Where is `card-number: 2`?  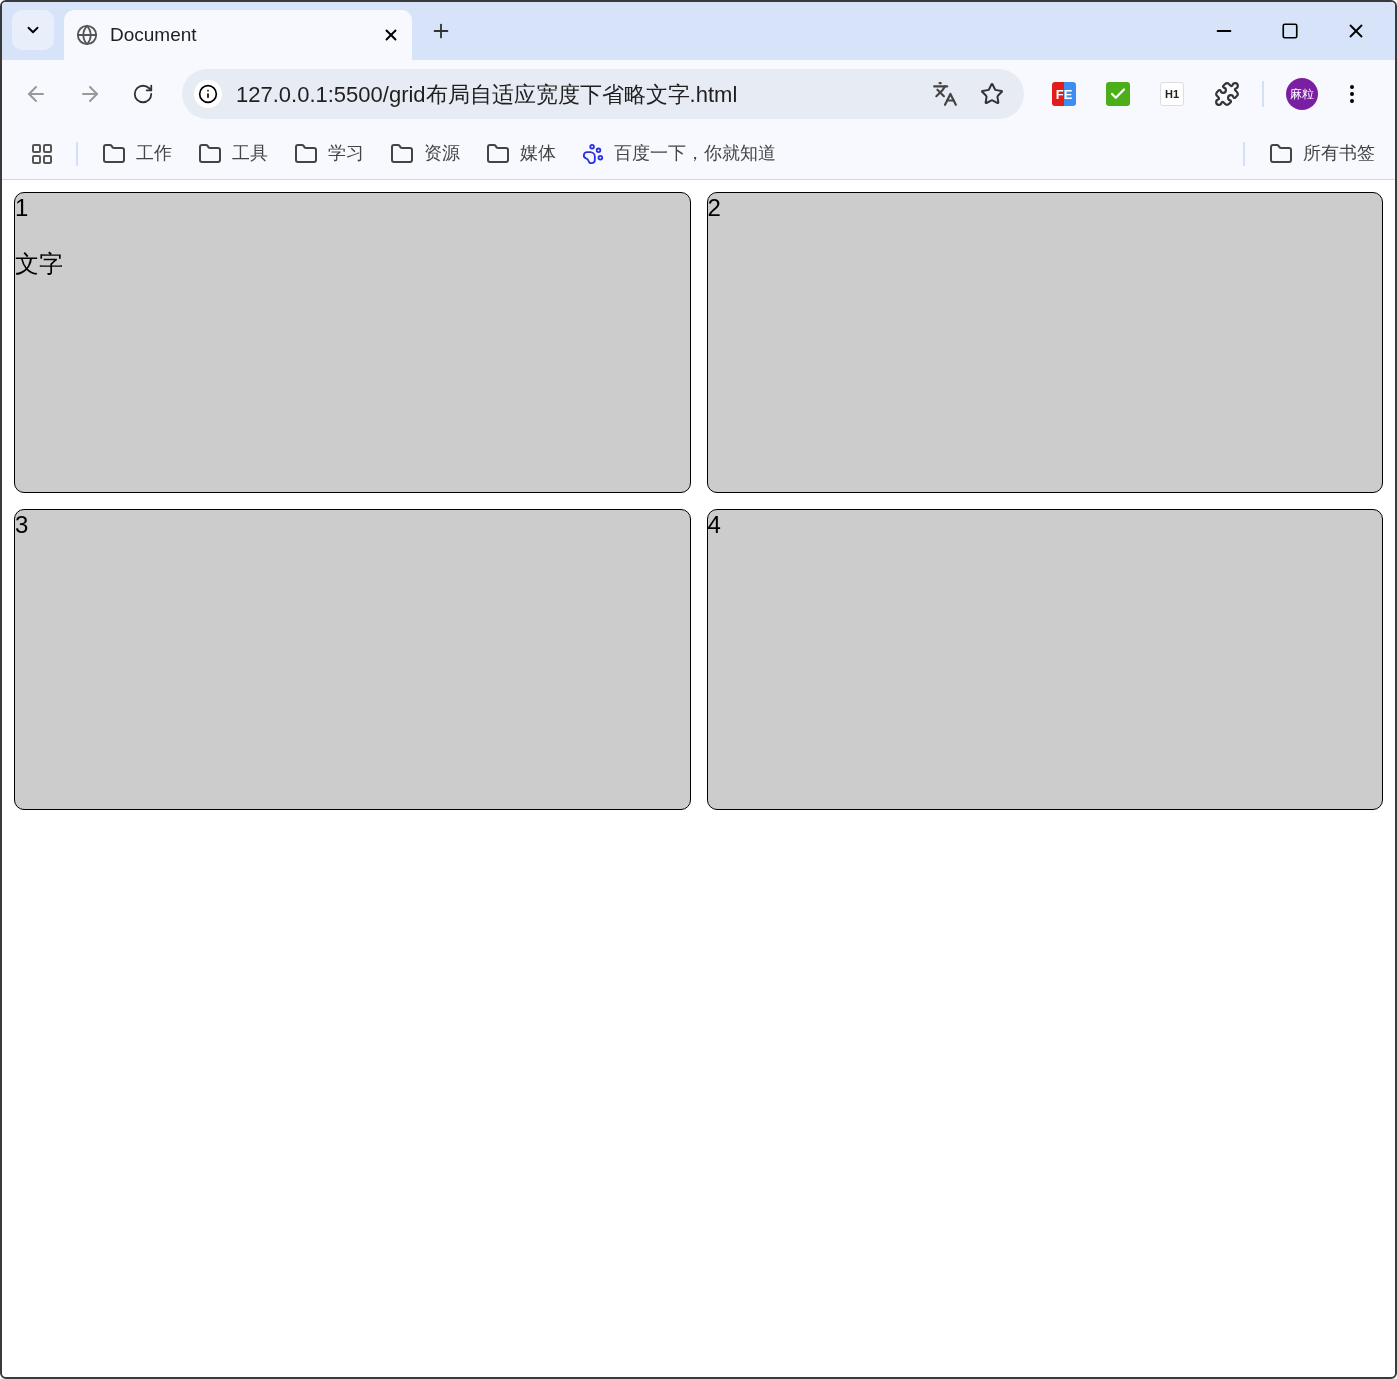
card-number: 2 is located at coordinates (714, 208).